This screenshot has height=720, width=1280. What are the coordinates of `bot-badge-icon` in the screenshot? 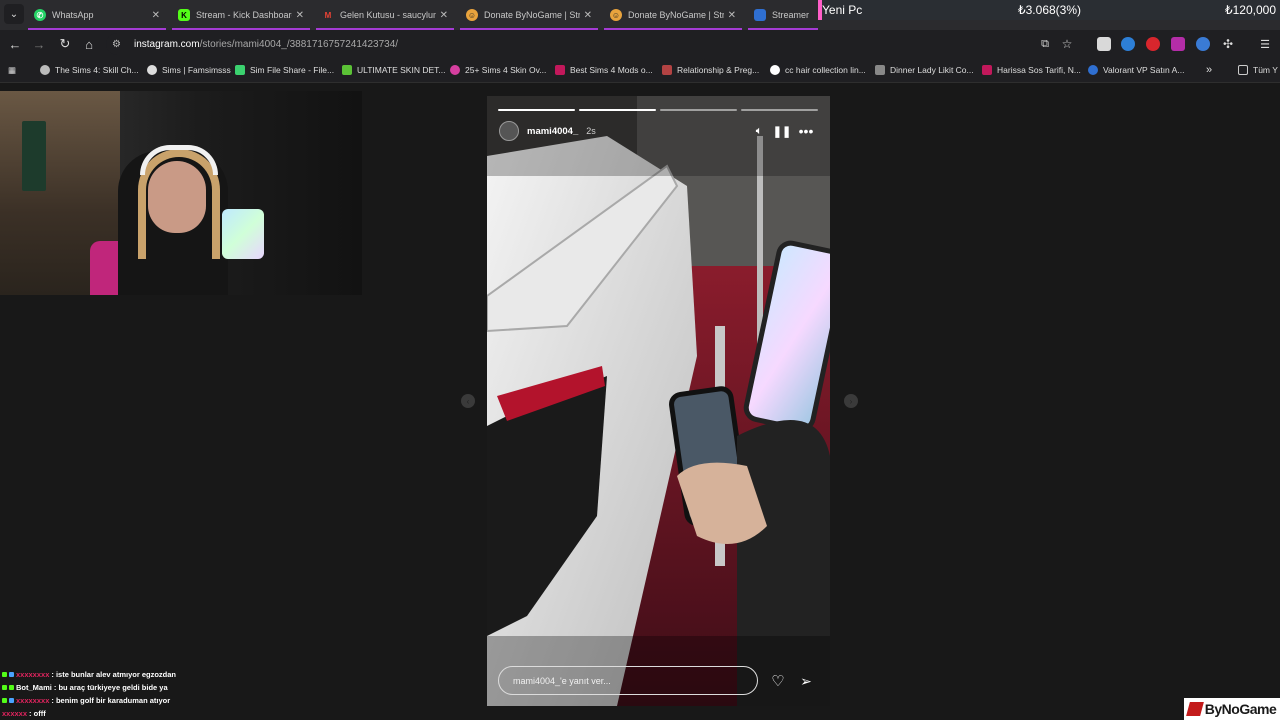 It's located at (11, 687).